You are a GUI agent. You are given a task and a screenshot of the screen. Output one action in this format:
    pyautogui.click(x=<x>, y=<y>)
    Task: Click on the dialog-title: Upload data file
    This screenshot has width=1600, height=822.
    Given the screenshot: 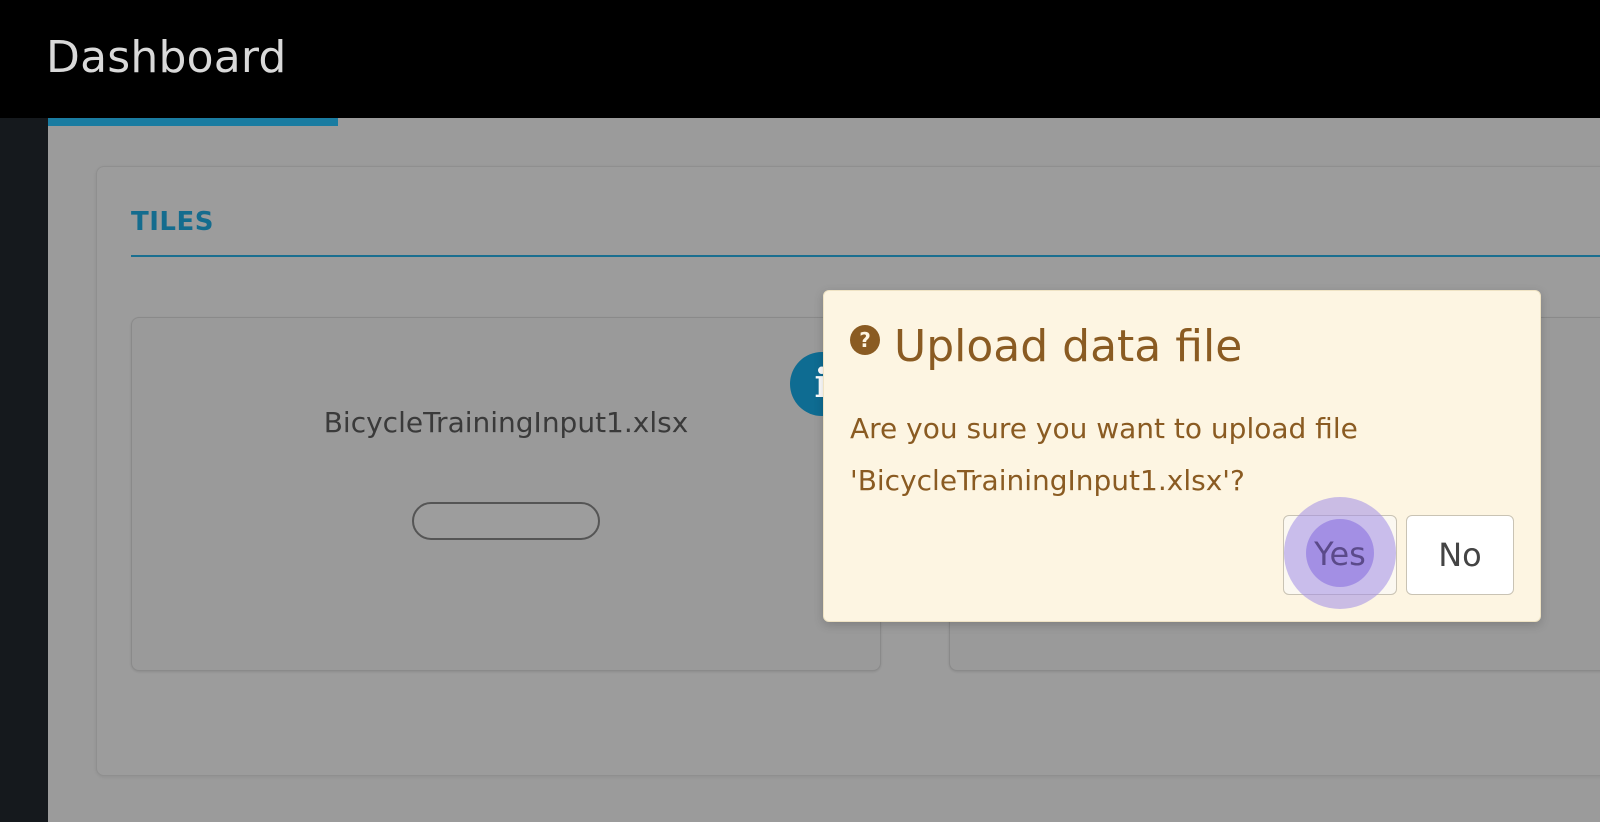 What is the action you would take?
    pyautogui.click(x=1068, y=346)
    